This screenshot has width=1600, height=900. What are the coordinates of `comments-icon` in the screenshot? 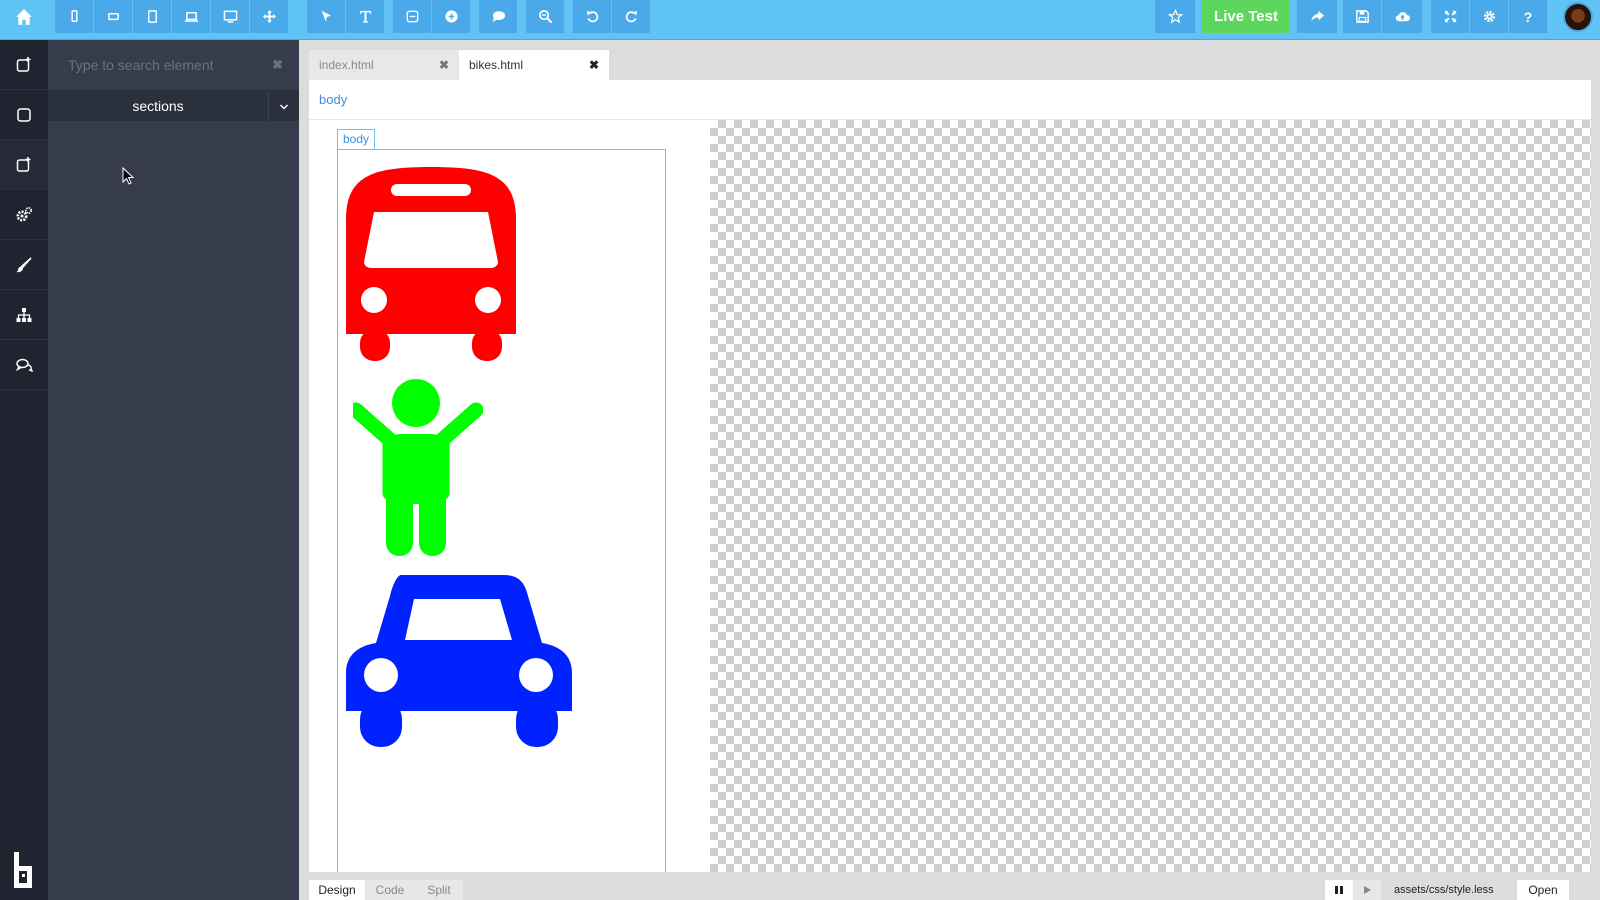 It's located at (24, 365).